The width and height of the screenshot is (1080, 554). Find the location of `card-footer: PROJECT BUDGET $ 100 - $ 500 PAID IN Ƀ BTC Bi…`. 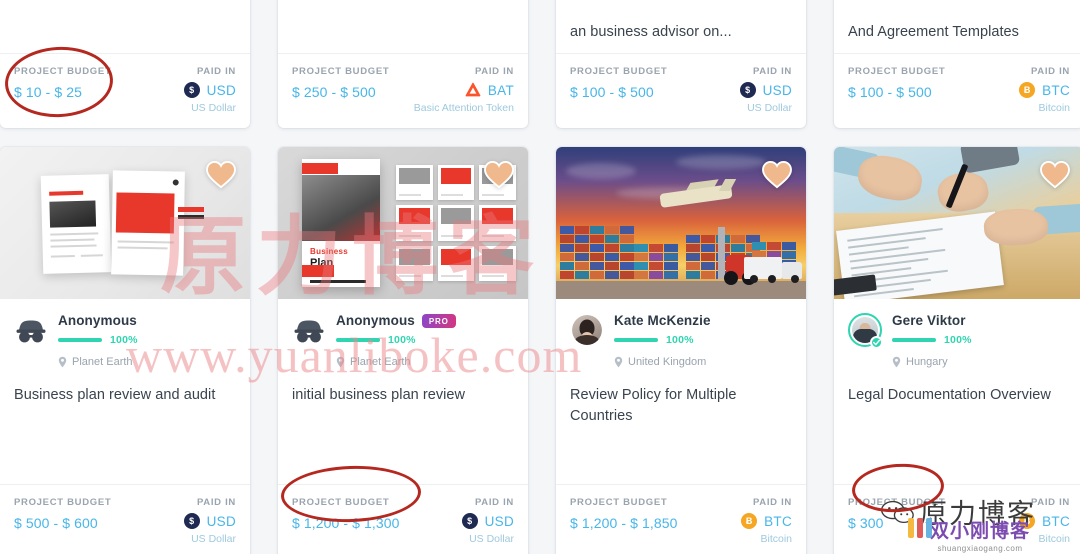

card-footer: PROJECT BUDGET $ 100 - $ 500 PAID IN Ƀ BTC Bi… is located at coordinates (957, 90).